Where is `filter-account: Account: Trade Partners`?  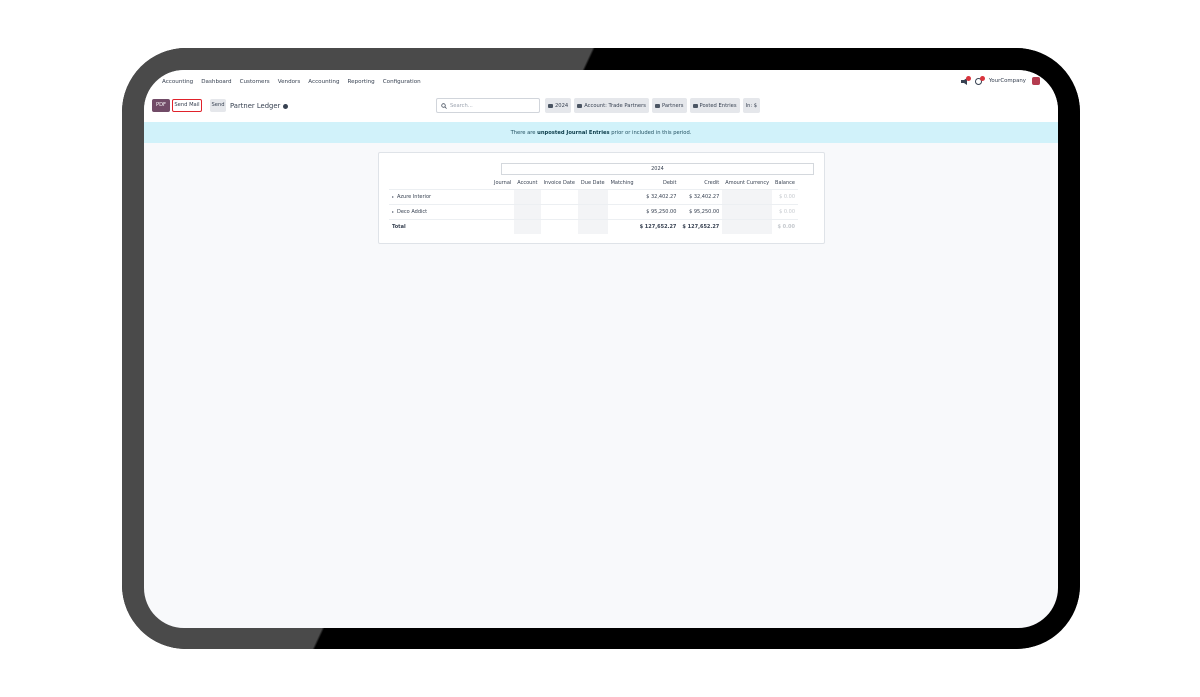 filter-account: Account: Trade Partners is located at coordinates (611, 105).